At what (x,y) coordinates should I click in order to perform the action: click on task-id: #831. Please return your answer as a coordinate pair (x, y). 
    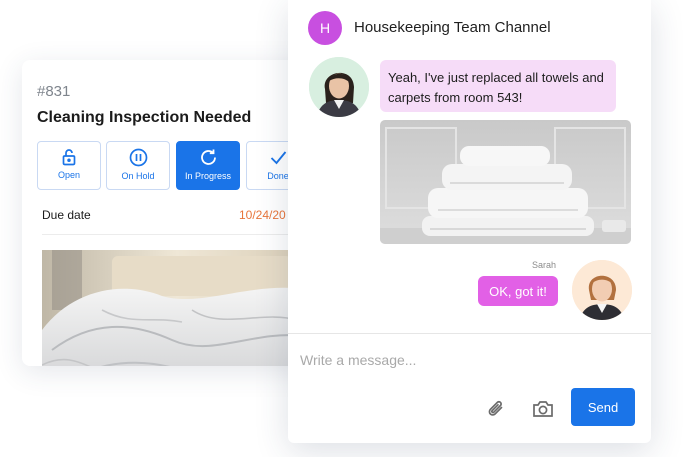
    Looking at the image, I should click on (54, 91).